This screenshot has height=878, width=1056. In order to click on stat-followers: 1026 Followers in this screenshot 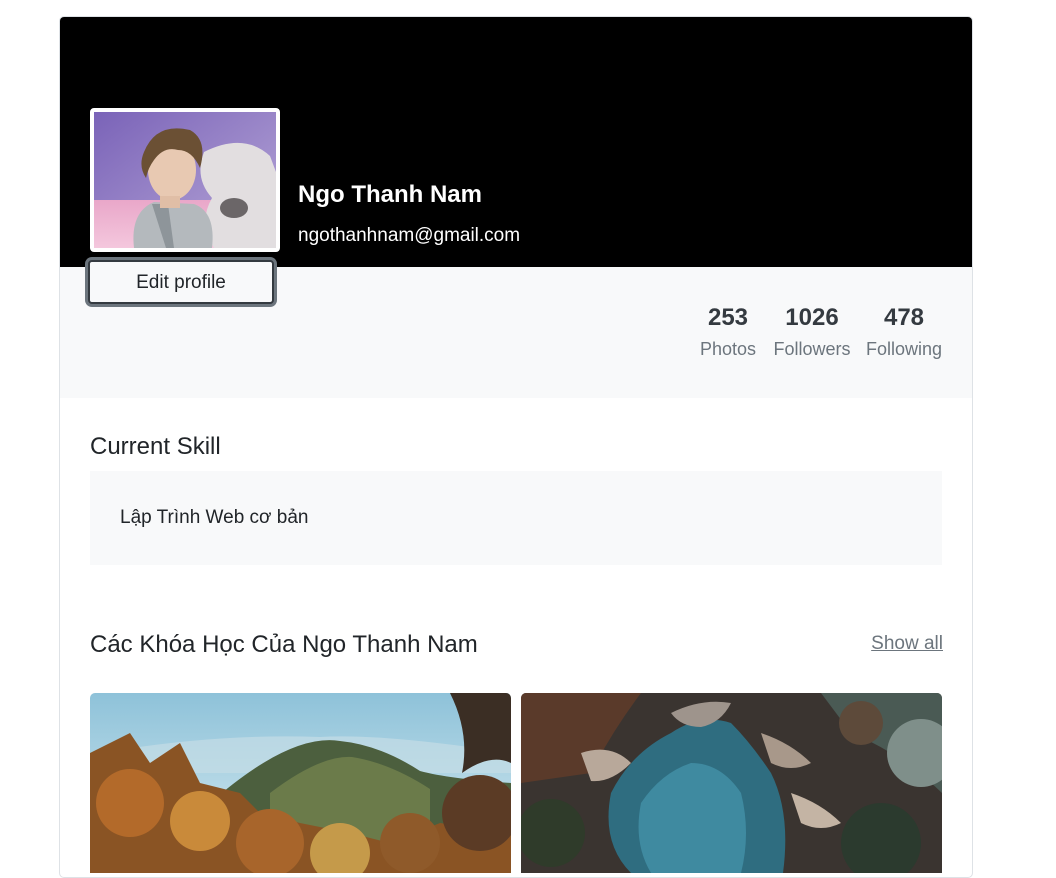, I will do `click(812, 332)`.